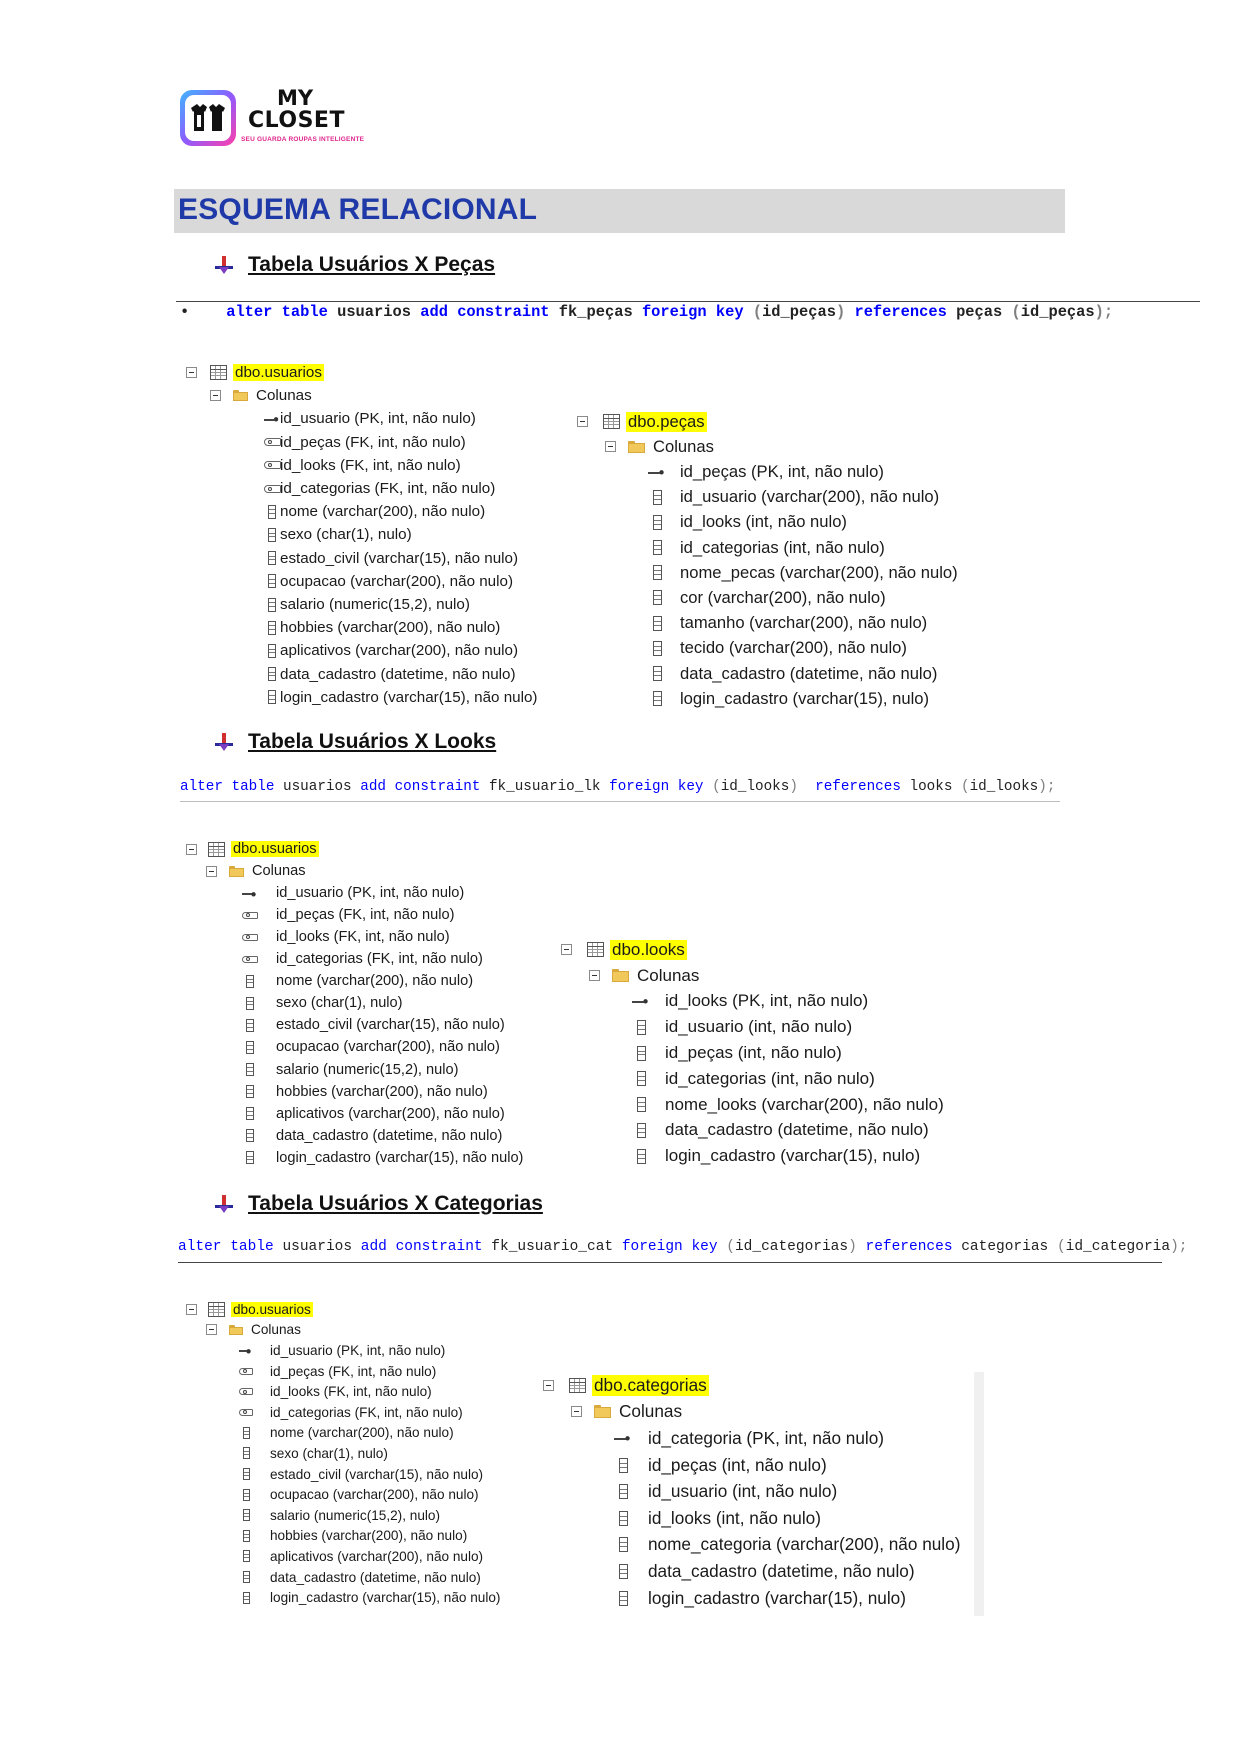 The width and height of the screenshot is (1241, 1755). Describe the element at coordinates (642, 421) in the screenshot. I see `table-node: dbo.peças` at that location.